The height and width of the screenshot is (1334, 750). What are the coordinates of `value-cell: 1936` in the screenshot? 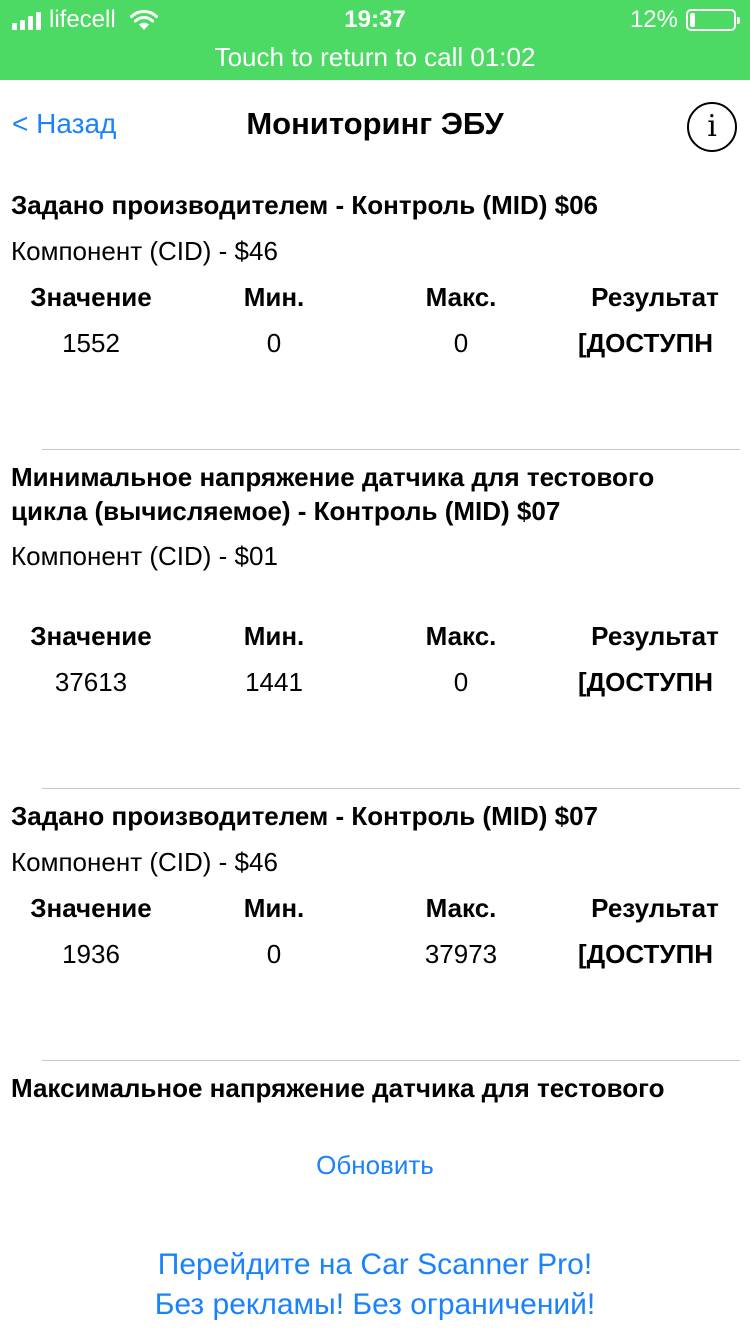 It's located at (91, 954).